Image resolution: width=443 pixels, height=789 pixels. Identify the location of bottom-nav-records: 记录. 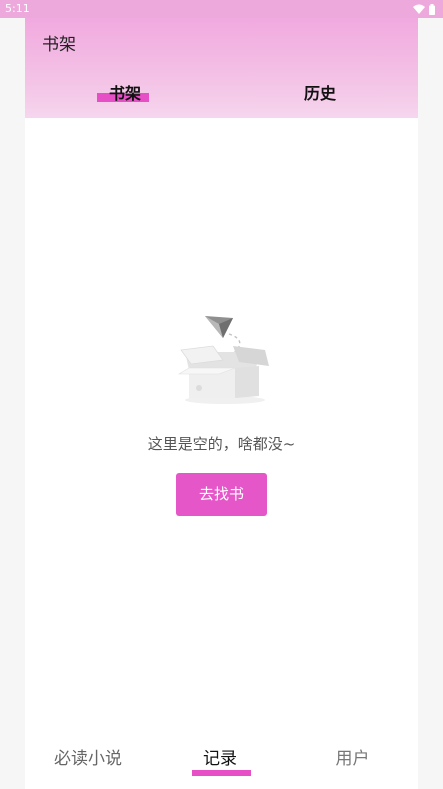
(220, 761).